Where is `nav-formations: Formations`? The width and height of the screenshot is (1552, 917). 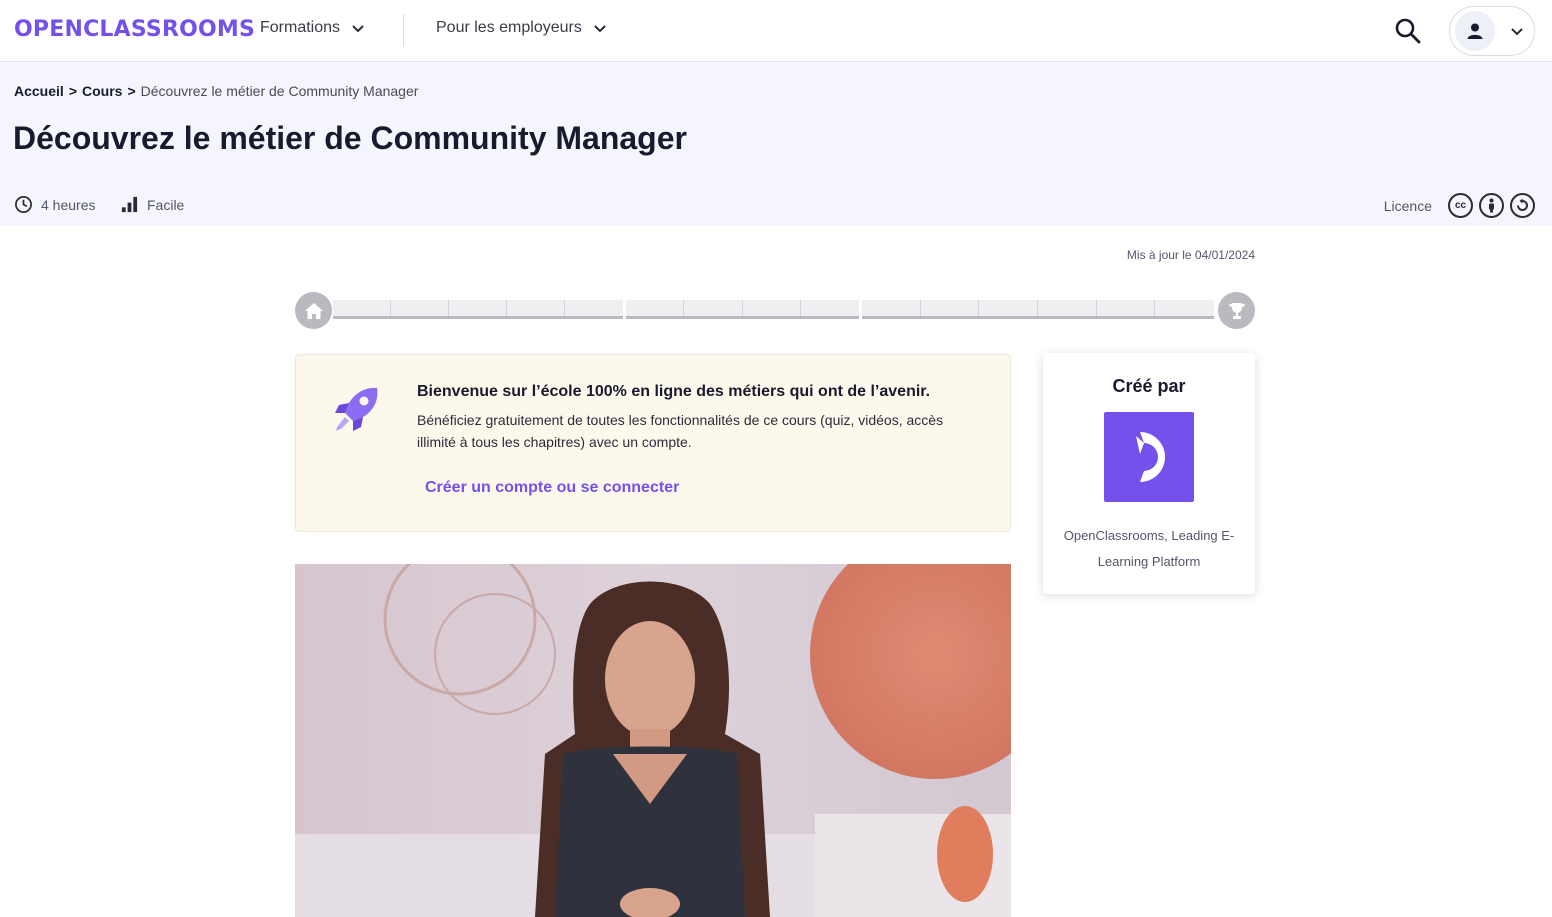 nav-formations: Formations is located at coordinates (313, 28).